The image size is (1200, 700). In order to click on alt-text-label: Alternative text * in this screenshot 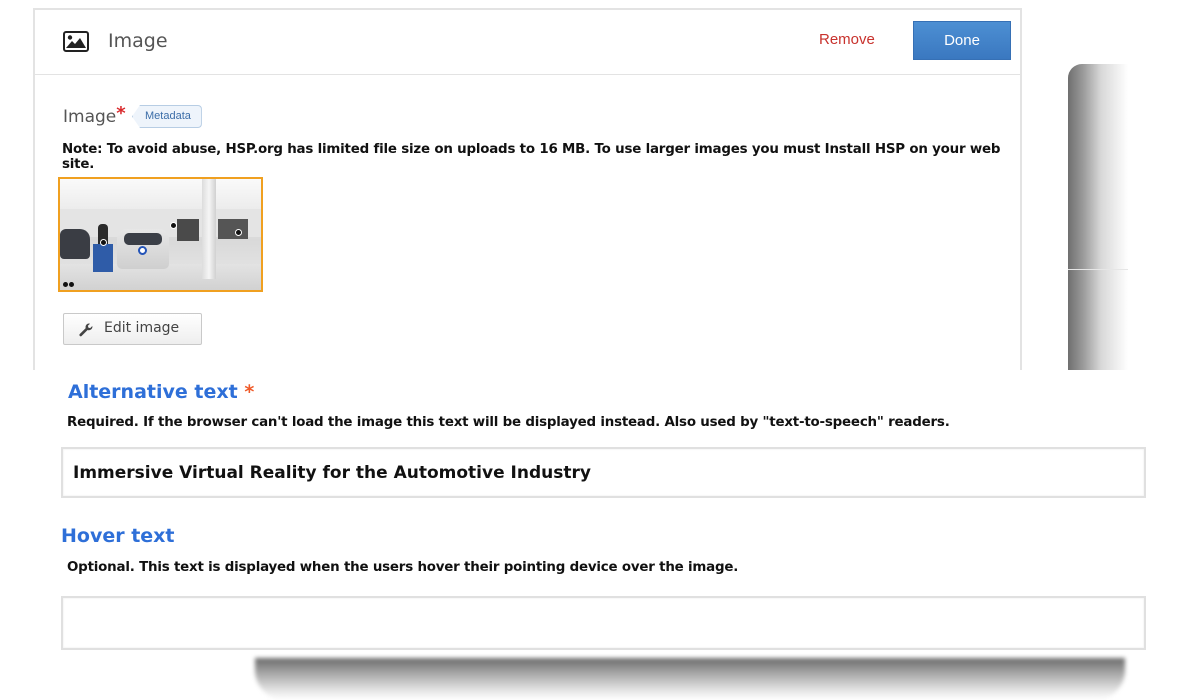, I will do `click(161, 392)`.